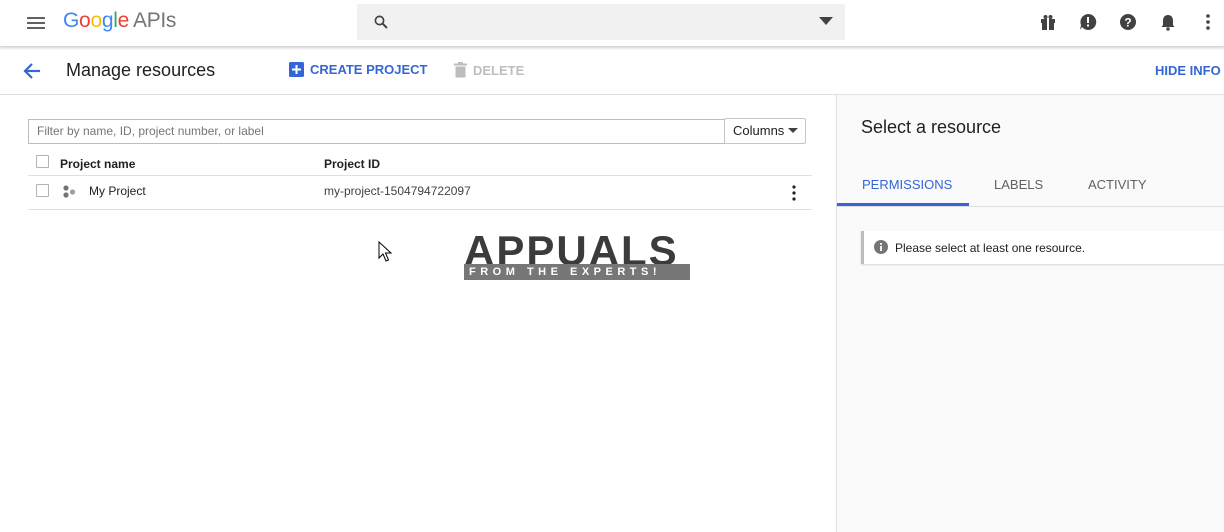  Describe the element at coordinates (154, 20) in the screenshot. I see `logo-apis: APIs` at that location.